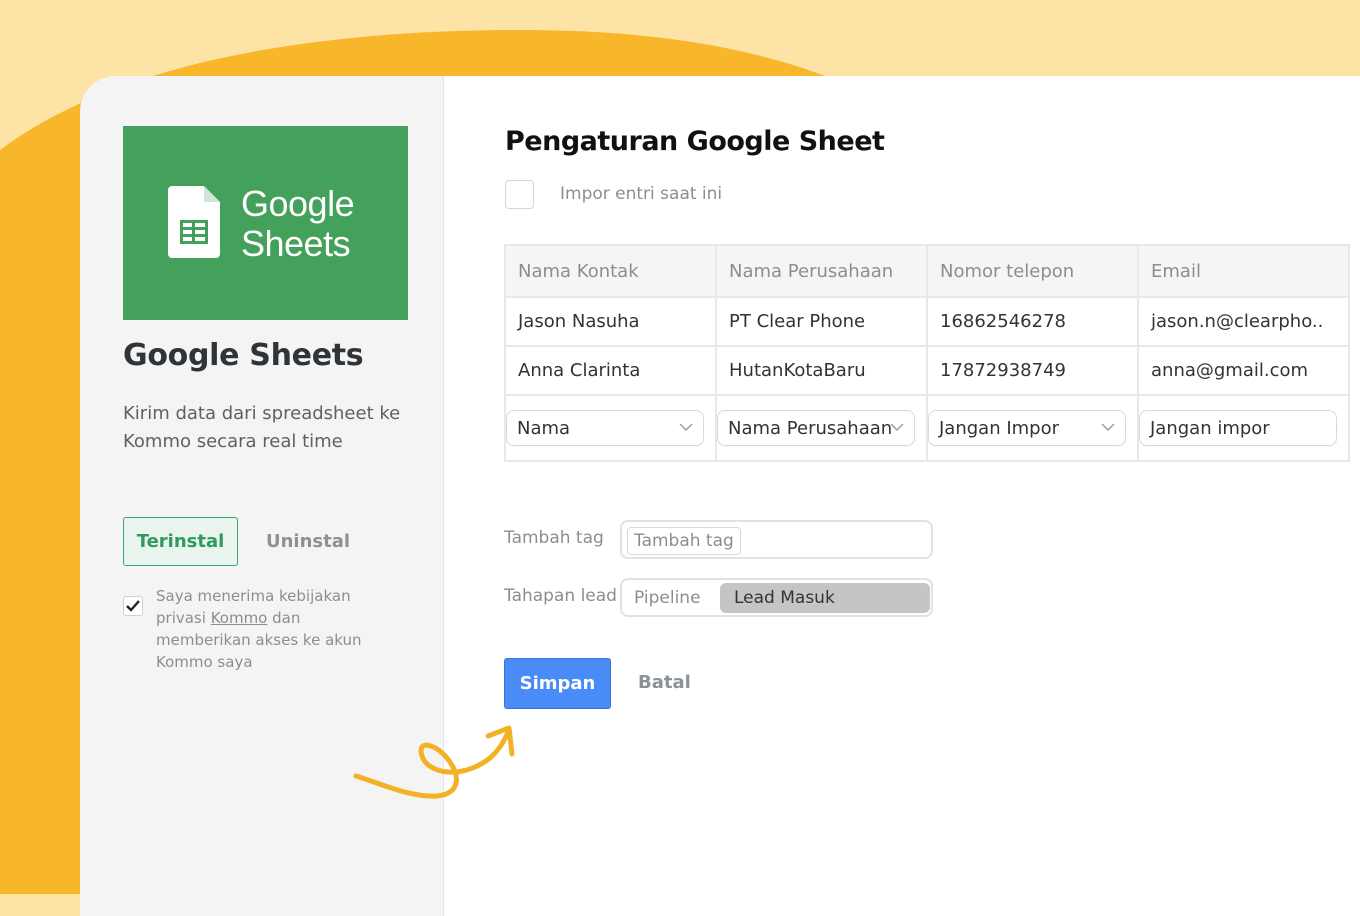 This screenshot has width=1360, height=916. Describe the element at coordinates (1027, 428) in the screenshot. I see `field-mapping-select: Jangan Impor` at that location.